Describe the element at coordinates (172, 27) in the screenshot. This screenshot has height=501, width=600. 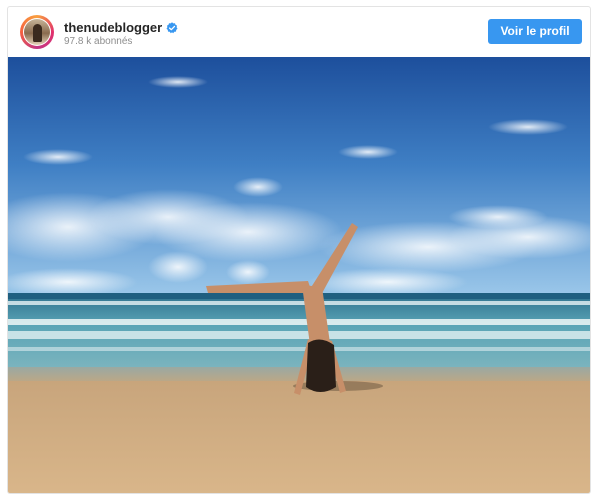
I see `verified-badge-icon` at that location.